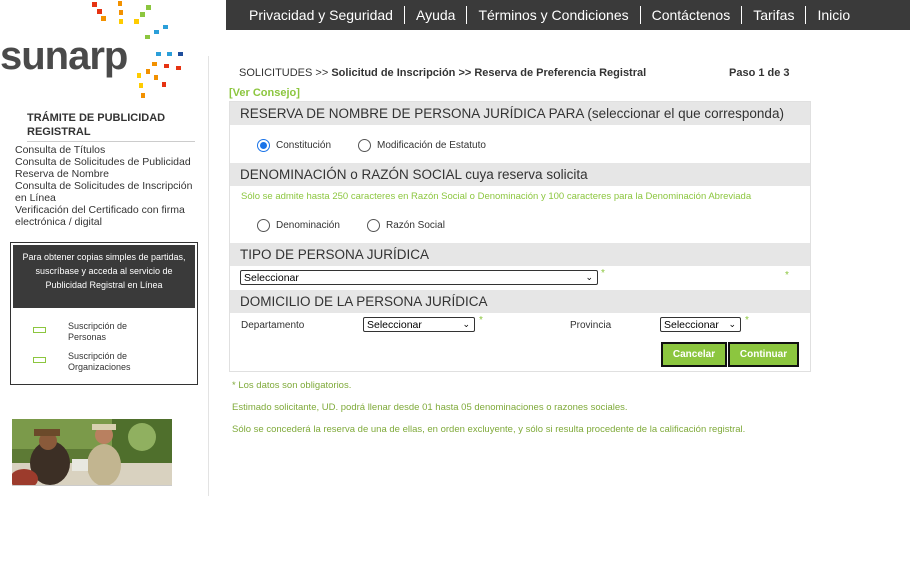 This screenshot has width=910, height=584. I want to click on sidebar-divider, so click(208, 276).